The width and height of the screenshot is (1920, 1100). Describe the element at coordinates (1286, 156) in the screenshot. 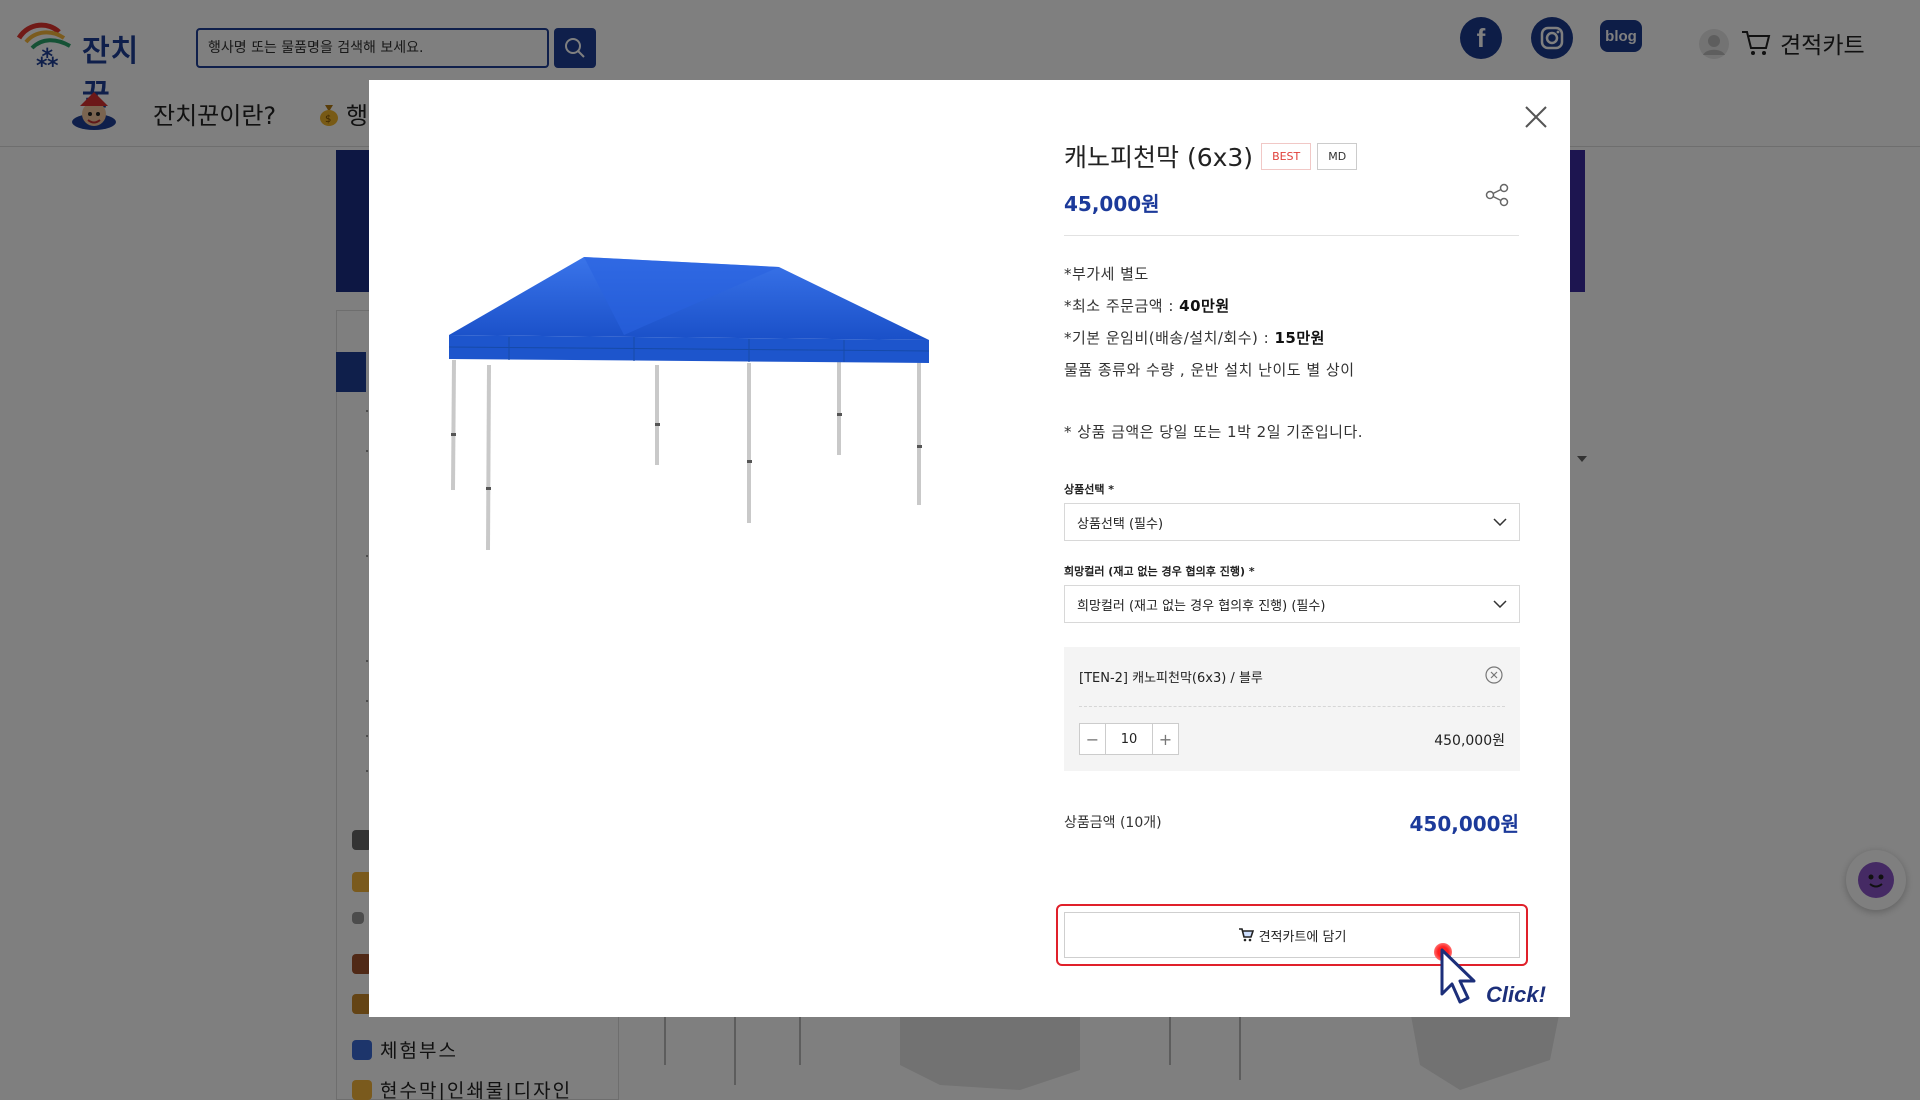

I see `best-badge: BEST` at that location.